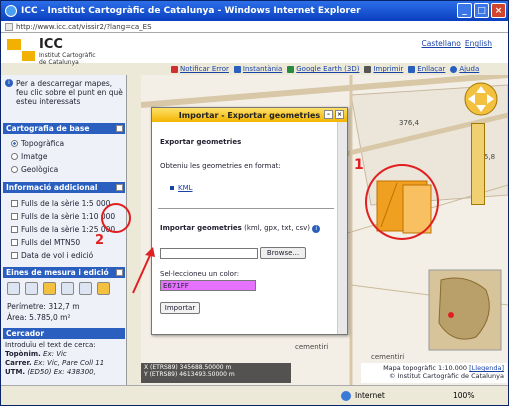 The image size is (509, 406). What do you see at coordinates (254, 27) in the screenshot?
I see `address-bar: http://www.icc.cat/vissir2/?lang=ca_ES` at bounding box center [254, 27].